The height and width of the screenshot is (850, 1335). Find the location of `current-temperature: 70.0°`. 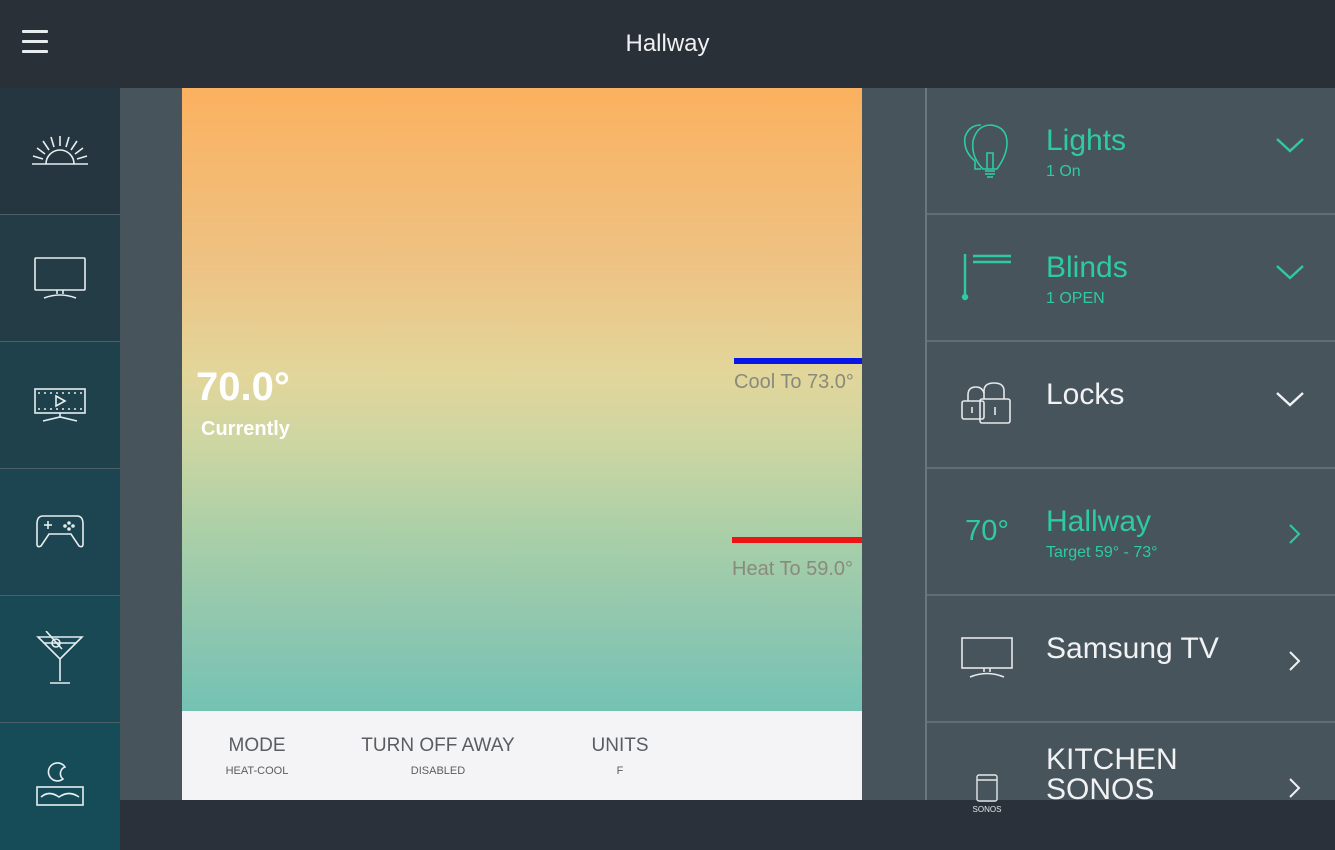

current-temperature: 70.0° is located at coordinates (243, 387).